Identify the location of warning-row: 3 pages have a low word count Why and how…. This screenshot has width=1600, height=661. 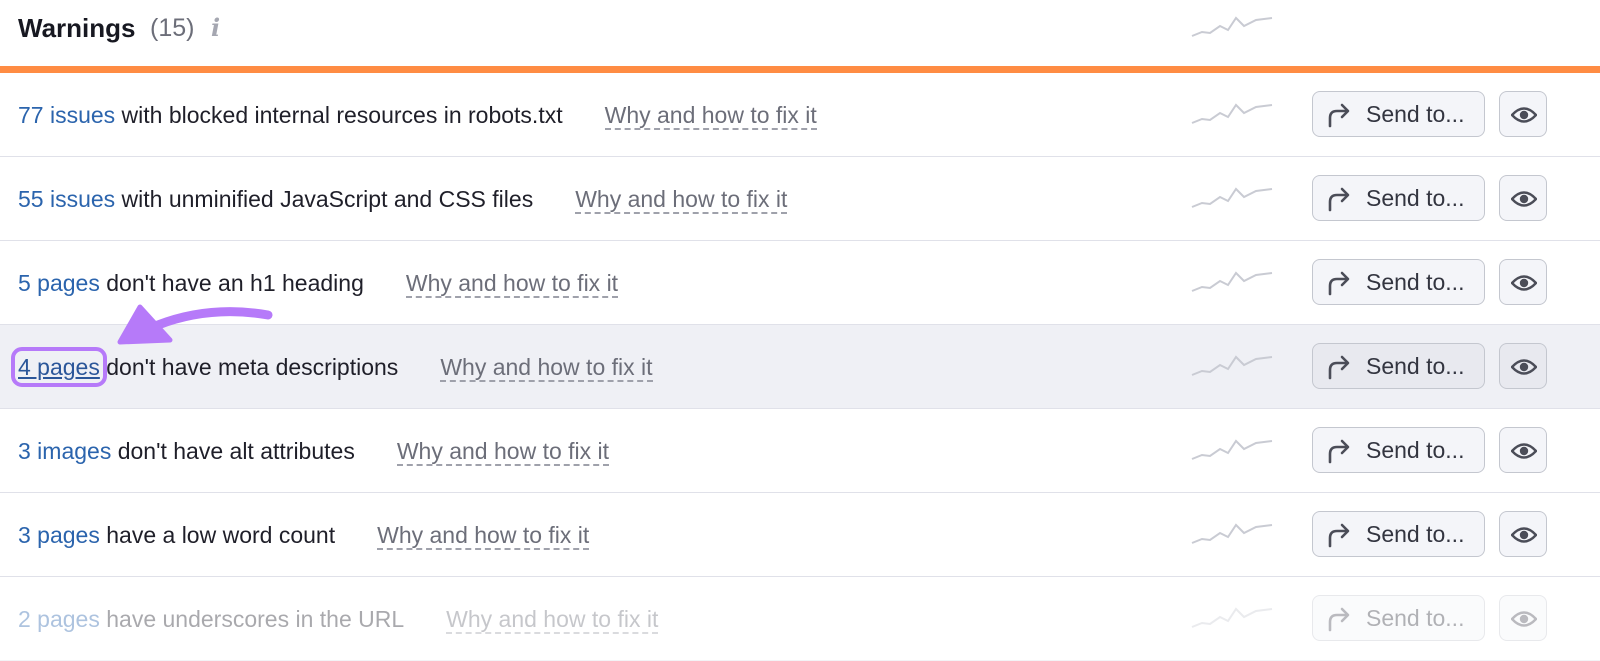
(800, 535).